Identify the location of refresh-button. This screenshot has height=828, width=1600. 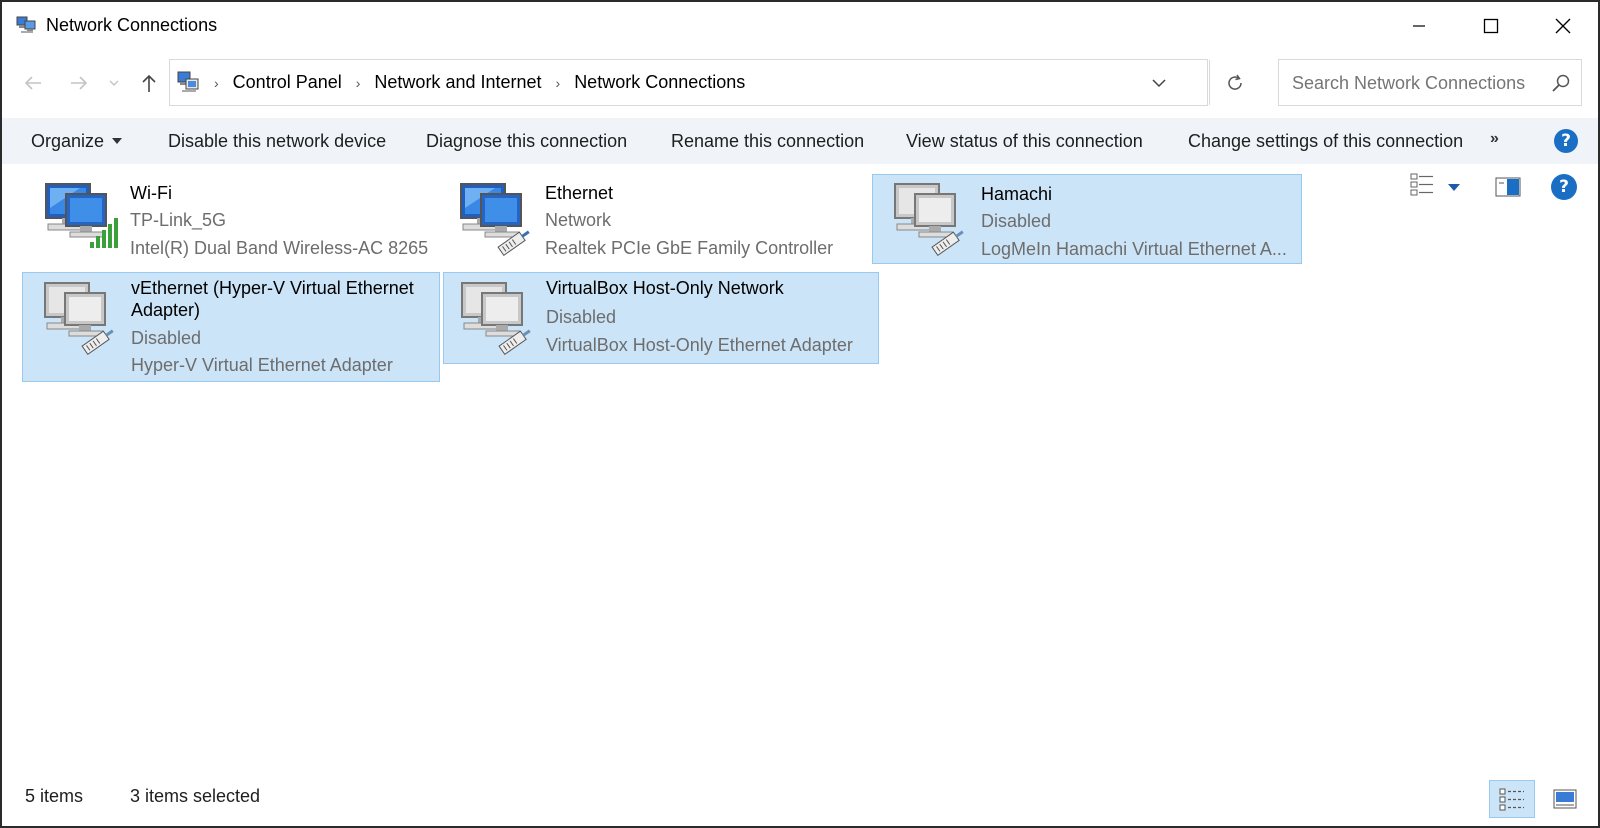
(1234, 82).